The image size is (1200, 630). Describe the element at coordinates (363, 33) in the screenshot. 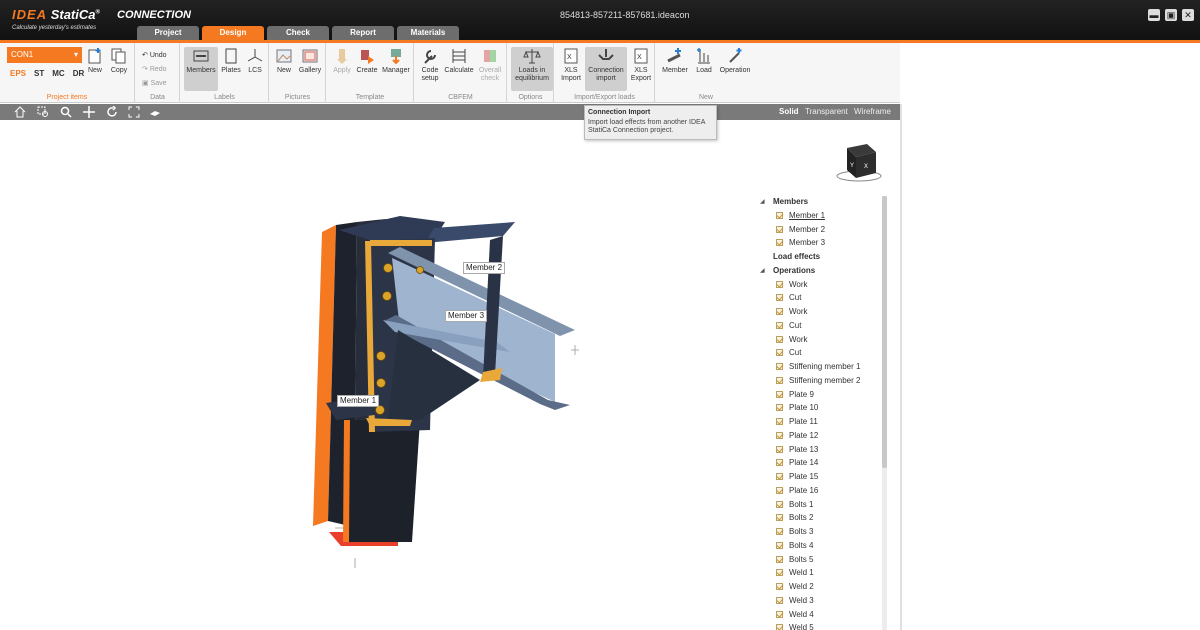

I see `tab-report: Report` at that location.